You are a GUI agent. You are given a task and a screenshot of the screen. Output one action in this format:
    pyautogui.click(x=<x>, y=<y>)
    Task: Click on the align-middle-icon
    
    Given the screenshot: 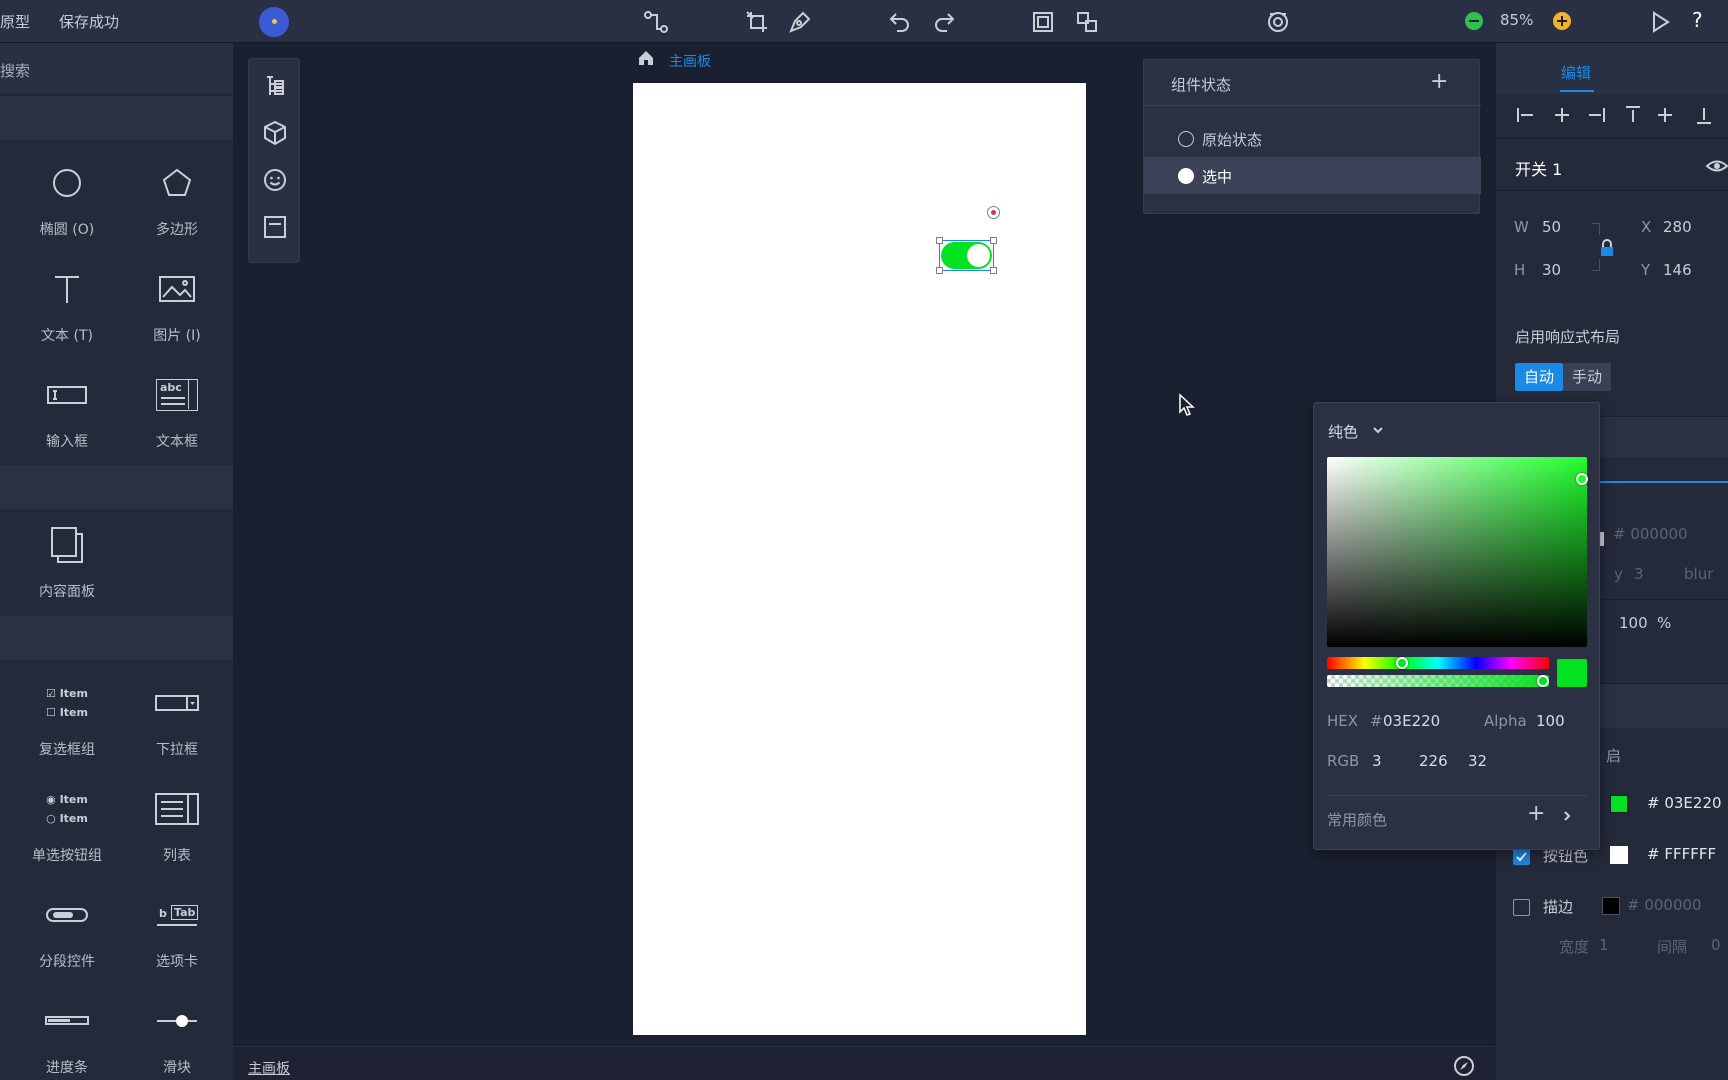 What is the action you would take?
    pyautogui.click(x=1665, y=115)
    